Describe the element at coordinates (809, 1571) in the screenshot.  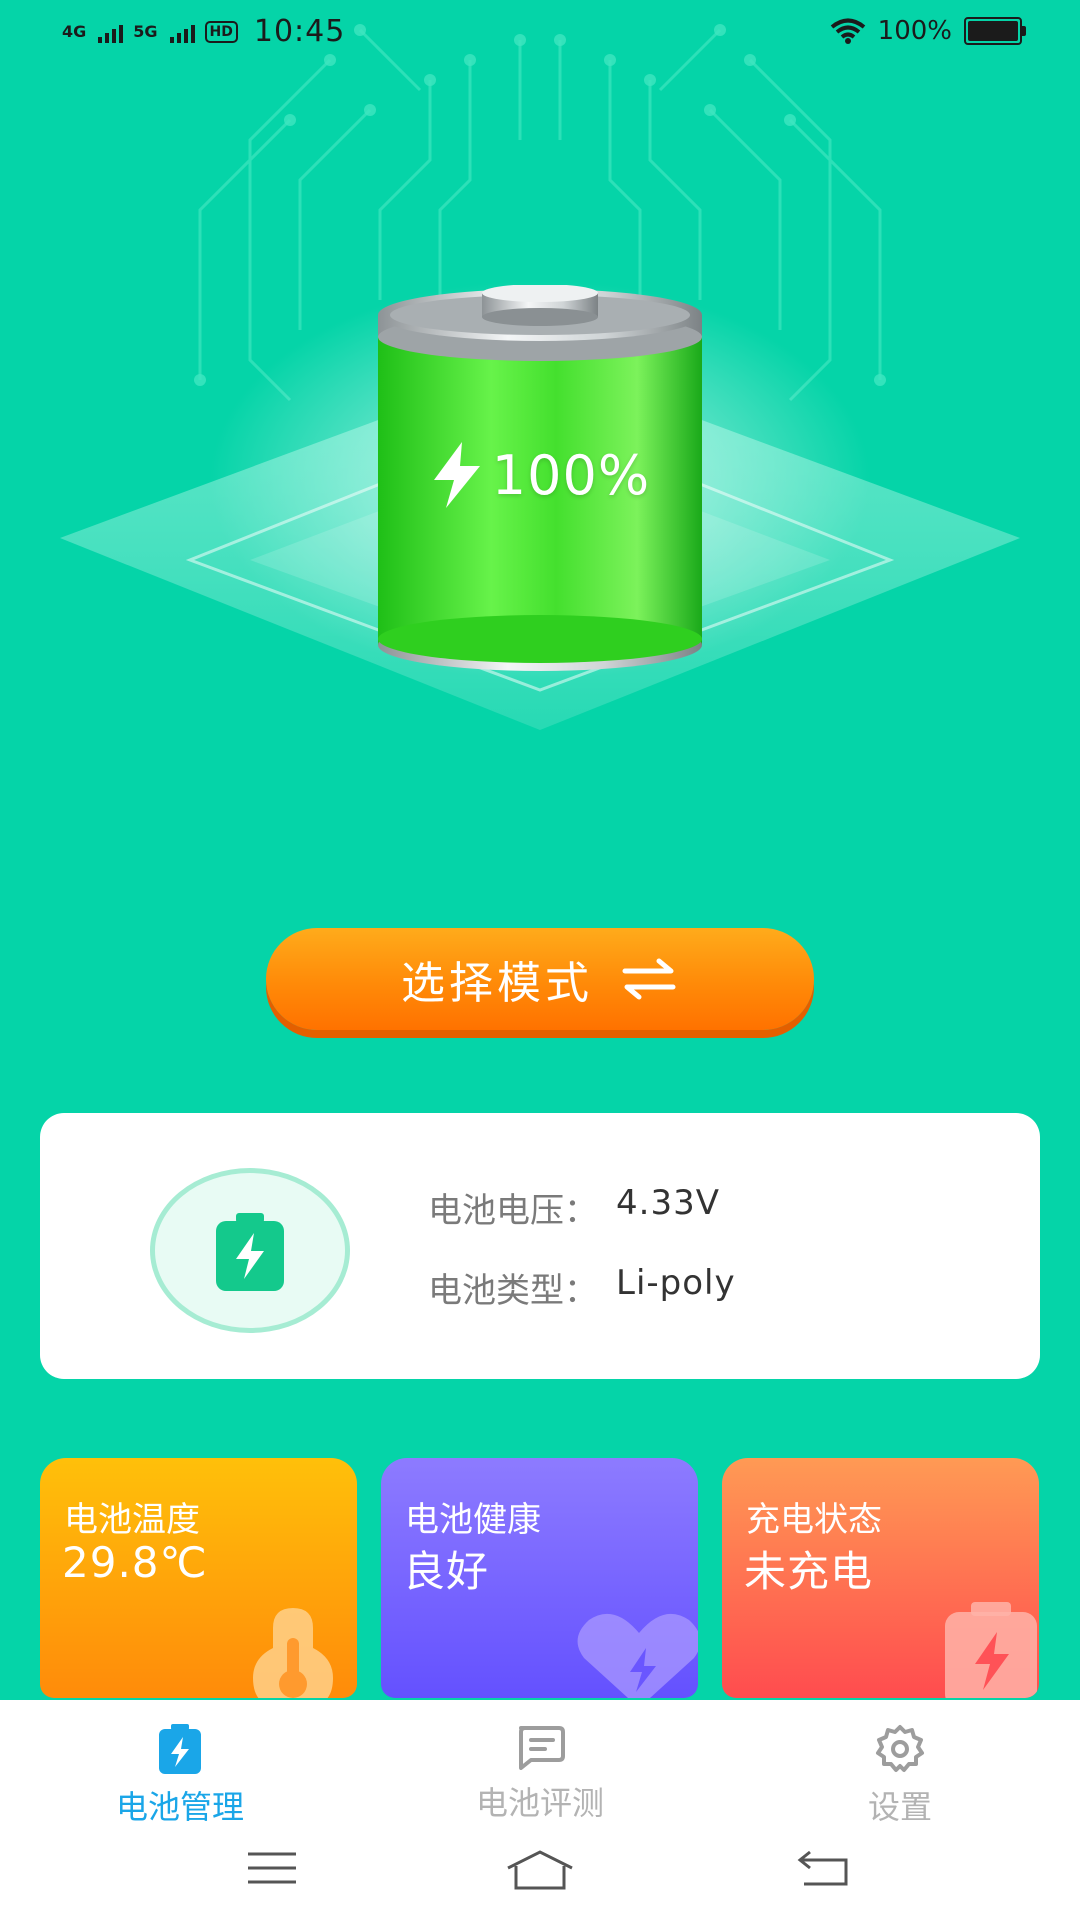
I see `charge-status-value: 未充电` at that location.